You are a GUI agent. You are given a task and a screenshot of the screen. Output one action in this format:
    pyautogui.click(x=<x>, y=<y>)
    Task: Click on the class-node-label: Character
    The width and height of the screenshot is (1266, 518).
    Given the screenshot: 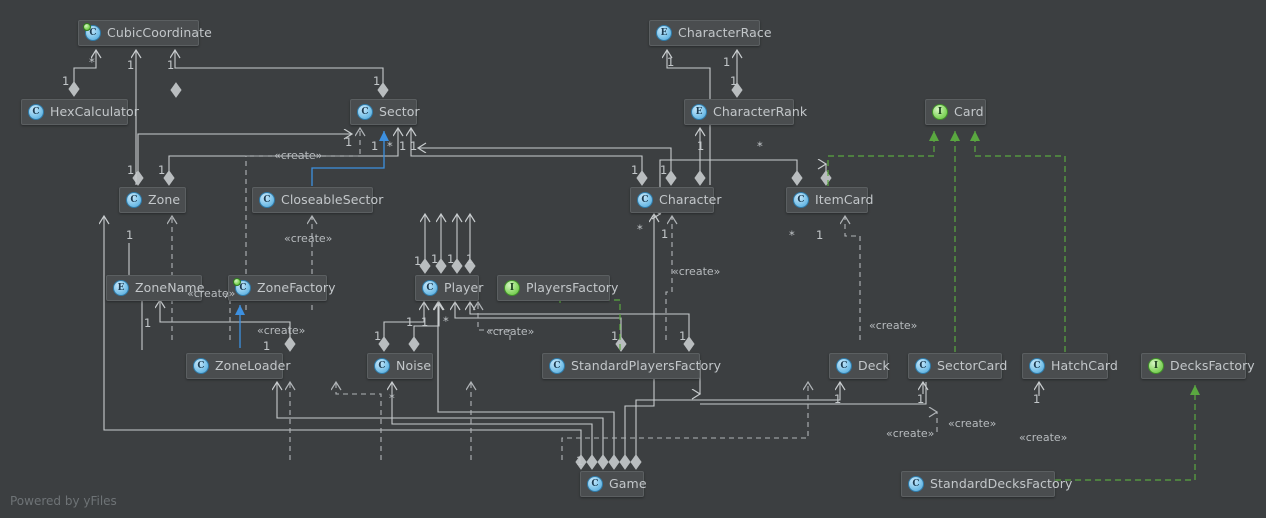 What is the action you would take?
    pyautogui.click(x=690, y=199)
    